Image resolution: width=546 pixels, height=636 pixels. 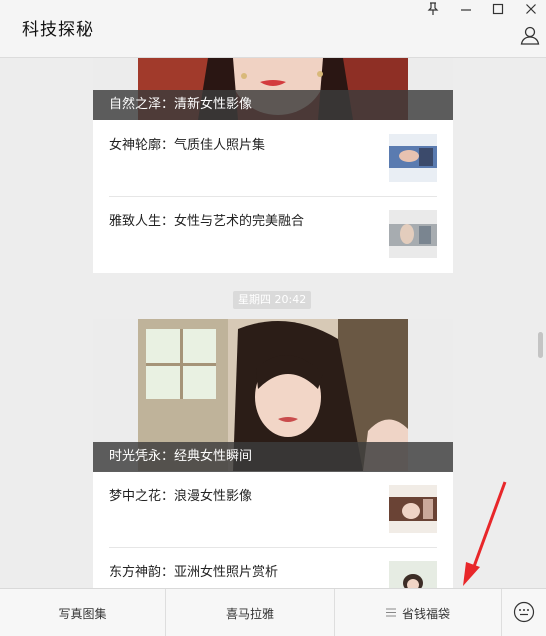 What do you see at coordinates (187, 143) in the screenshot?
I see `article-title: 女神轮廓：气质佳人照片集` at bounding box center [187, 143].